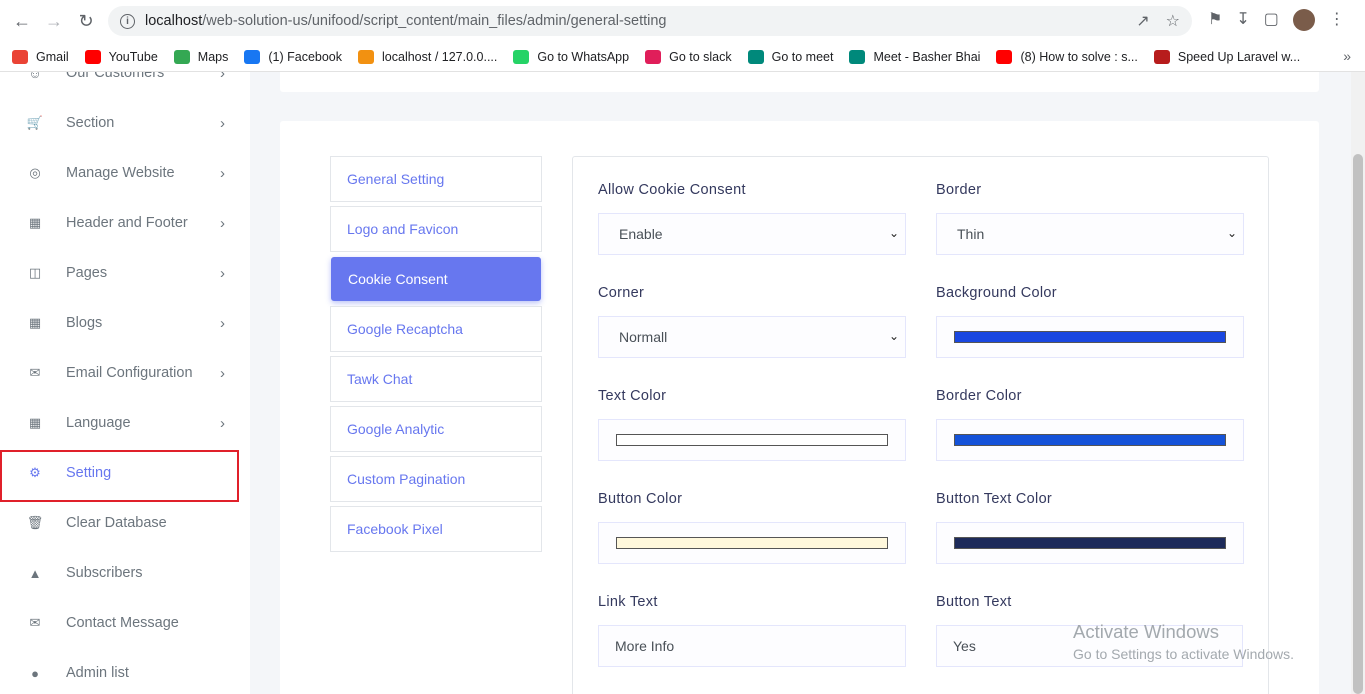 This screenshot has width=1365, height=694. Describe the element at coordinates (752, 440) in the screenshot. I see `text-color-input` at that location.